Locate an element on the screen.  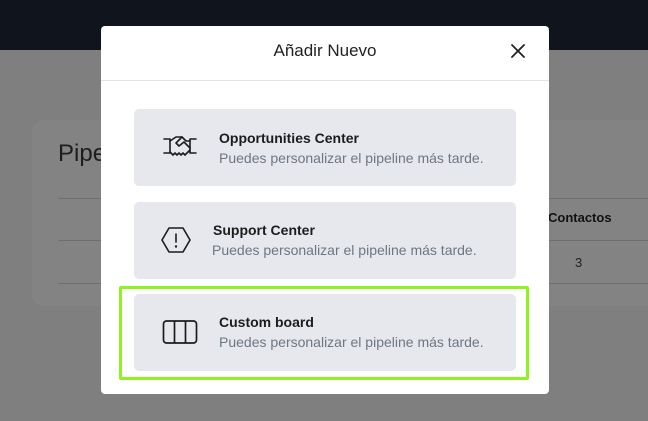
close-icon is located at coordinates (518, 51).